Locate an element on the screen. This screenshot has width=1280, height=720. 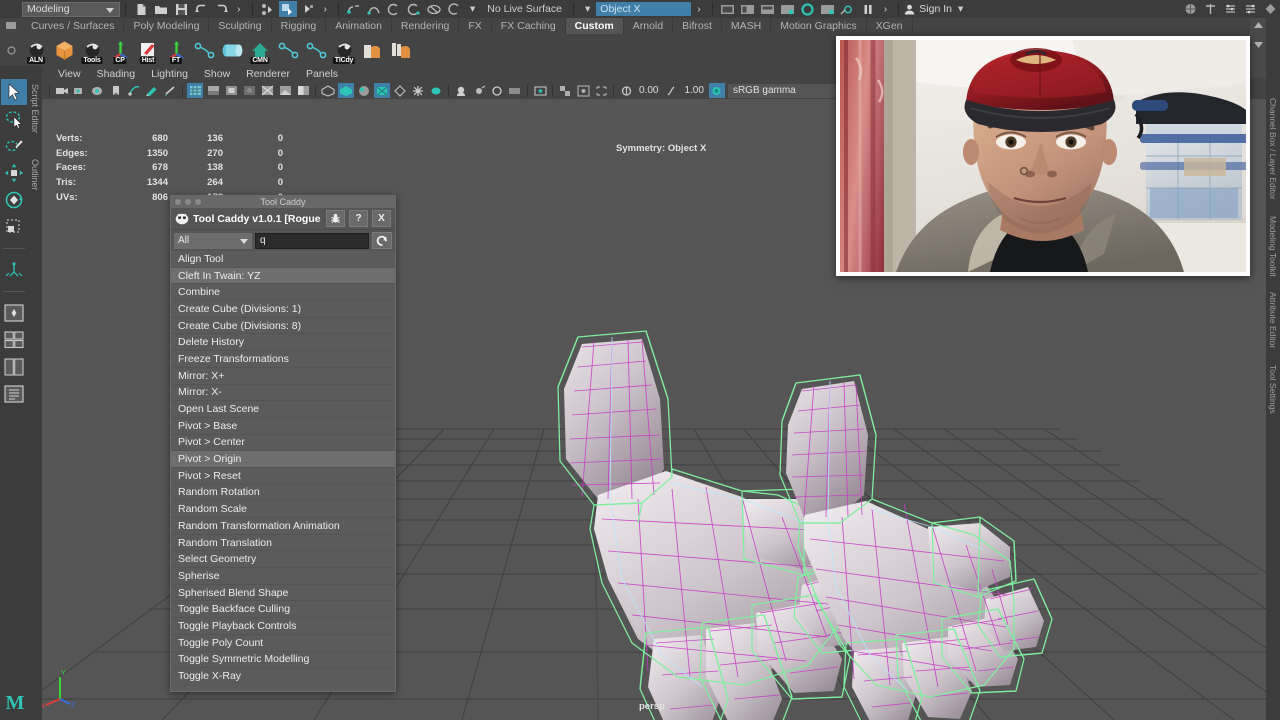
bug-report-button is located at coordinates (335, 218).